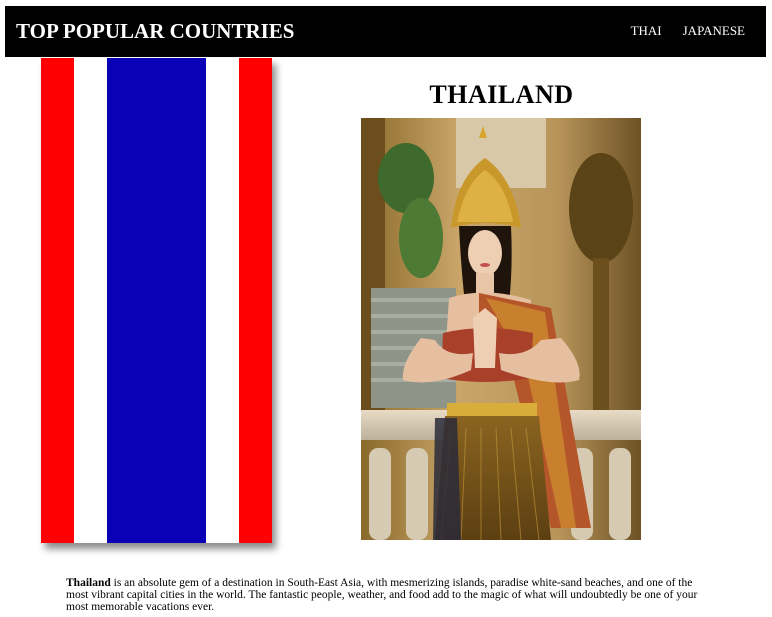 This screenshot has height=617, width=772. Describe the element at coordinates (88, 583) in the screenshot. I see `description-lead: Thailand` at that location.